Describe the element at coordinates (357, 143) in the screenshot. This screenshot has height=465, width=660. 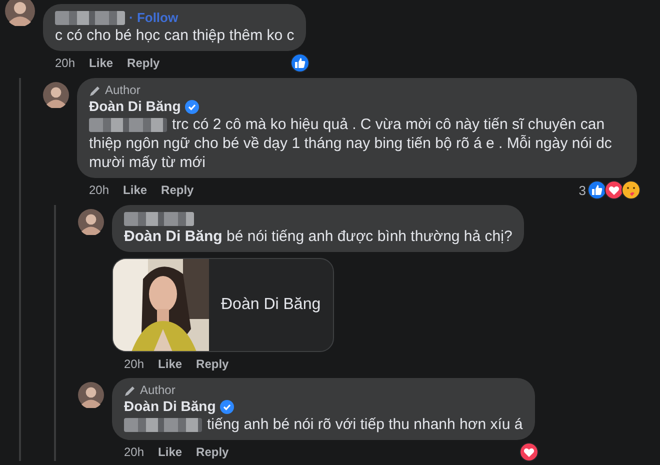
I see `comment-text: trc có 2 cô mà ko hiệu quả . C vừa mời cô này tiến sĩ chuyên can thiệp ngôn ngữ cho bé về dạy 1 tháng nay bing tiến bộ rõ á e . Mỗi ngày nói dc mười mấy từ mới` at that location.